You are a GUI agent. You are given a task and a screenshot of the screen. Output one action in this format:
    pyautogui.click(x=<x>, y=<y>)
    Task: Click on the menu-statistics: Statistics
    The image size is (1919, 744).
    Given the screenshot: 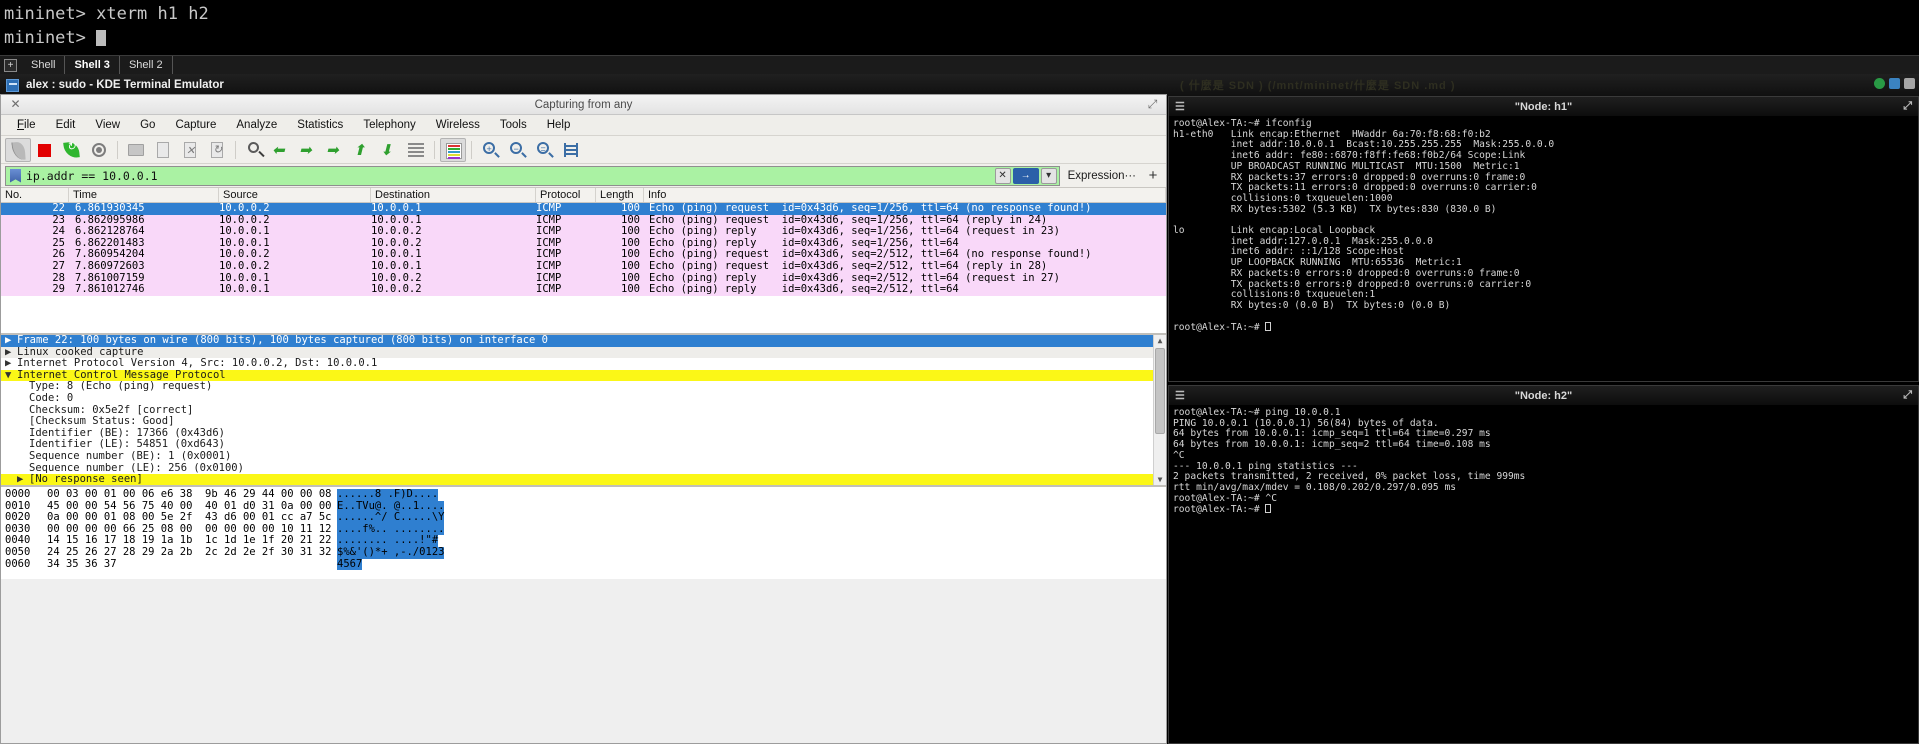 What is the action you would take?
    pyautogui.click(x=320, y=125)
    